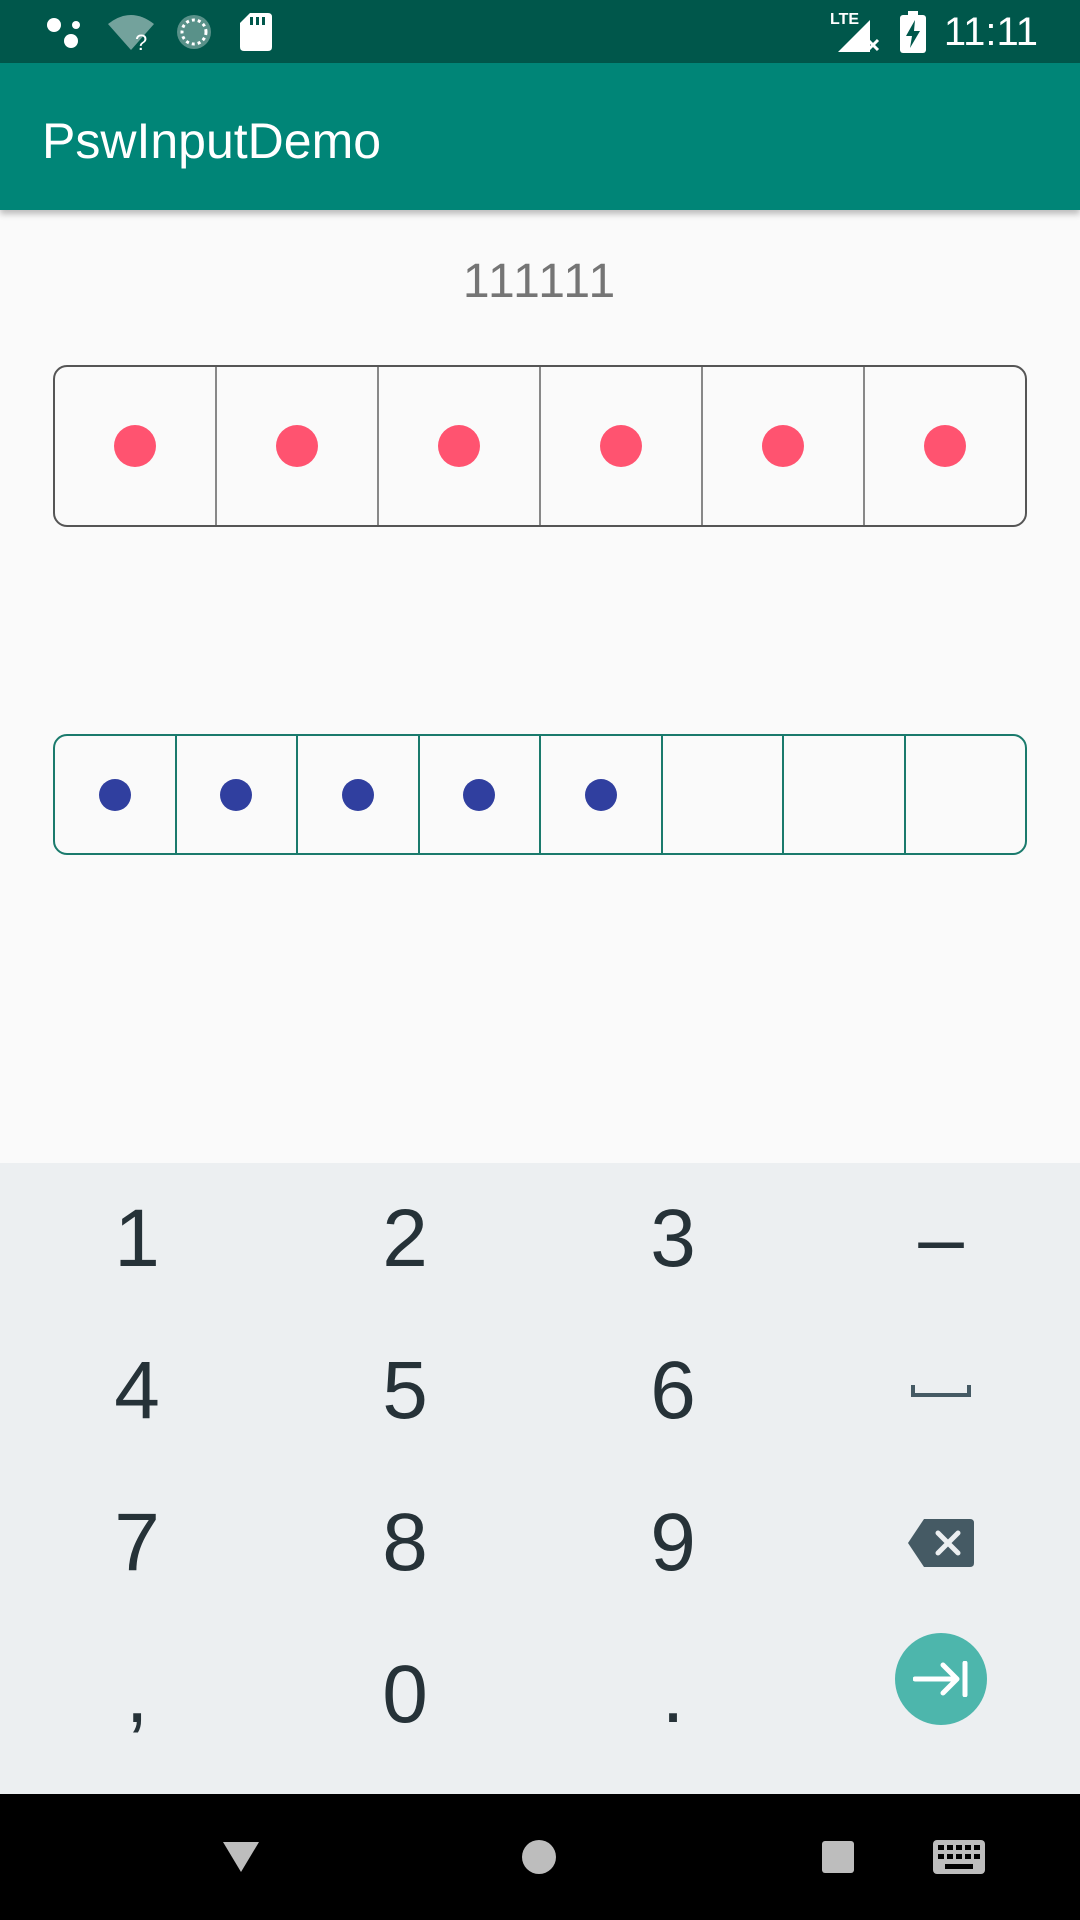 The image size is (1080, 1920). Describe the element at coordinates (405, 1239) in the screenshot. I see `key-2: 2` at that location.